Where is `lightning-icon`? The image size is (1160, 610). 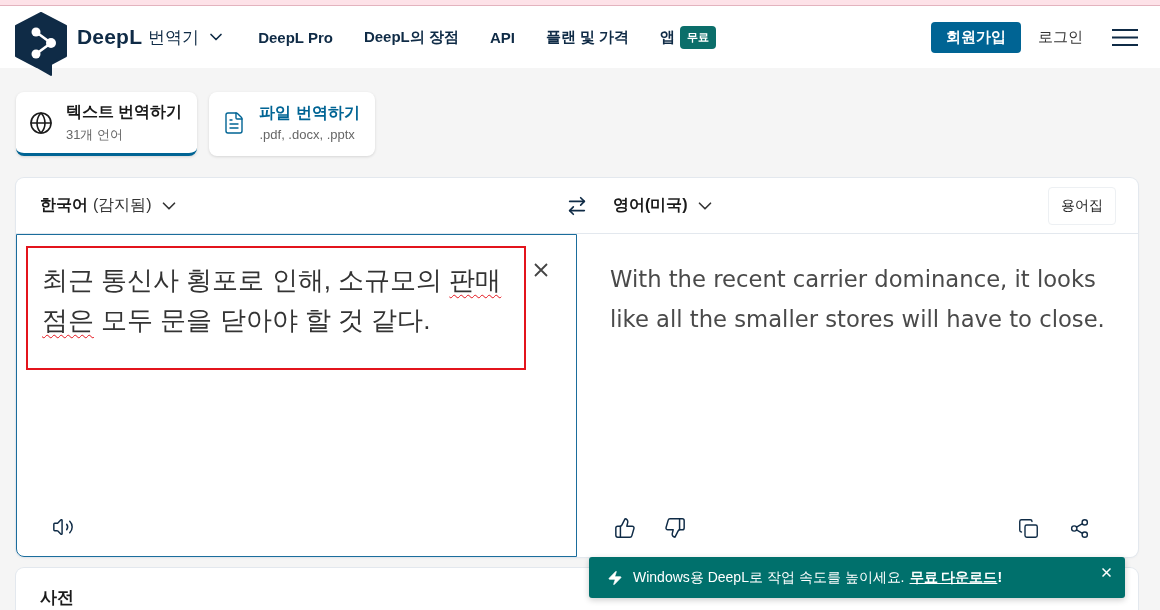
lightning-icon is located at coordinates (615, 577).